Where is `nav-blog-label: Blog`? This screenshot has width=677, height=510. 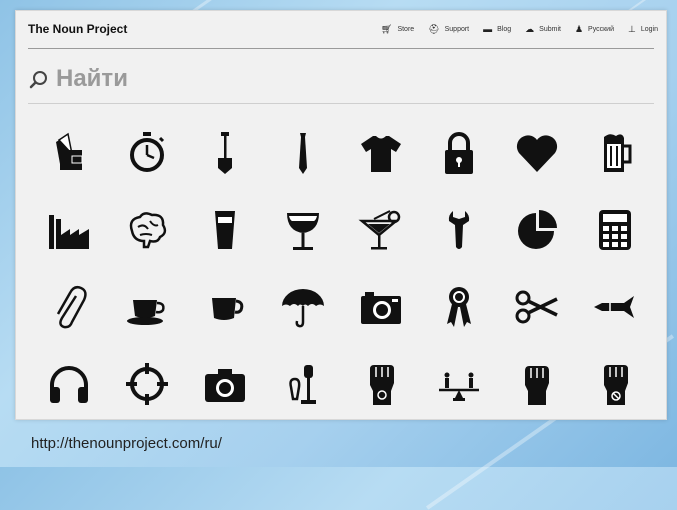
nav-blog-label: Blog is located at coordinates (504, 29).